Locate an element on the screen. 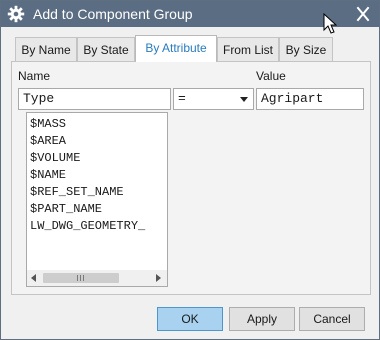  list-item: $PART_NAME is located at coordinates (66, 209).